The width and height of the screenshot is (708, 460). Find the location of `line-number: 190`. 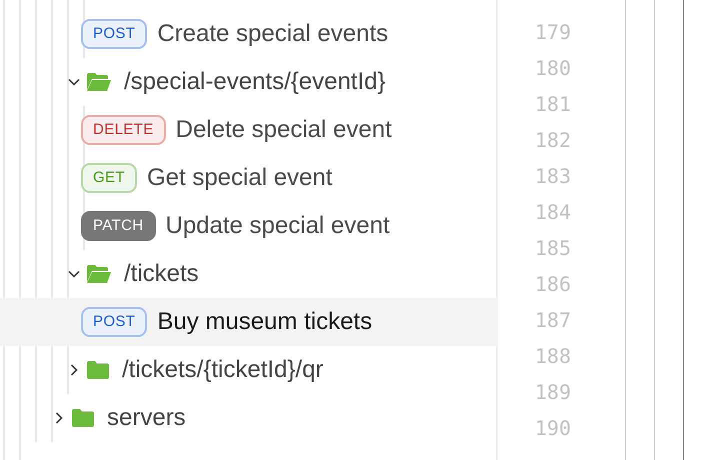

line-number: 190 is located at coordinates (552, 428).